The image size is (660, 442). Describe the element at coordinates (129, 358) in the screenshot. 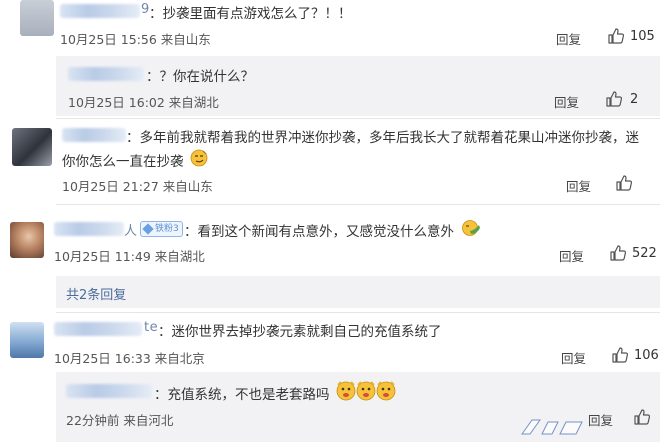

I see `comment-time: 10月25日 16:33 来自北京` at that location.